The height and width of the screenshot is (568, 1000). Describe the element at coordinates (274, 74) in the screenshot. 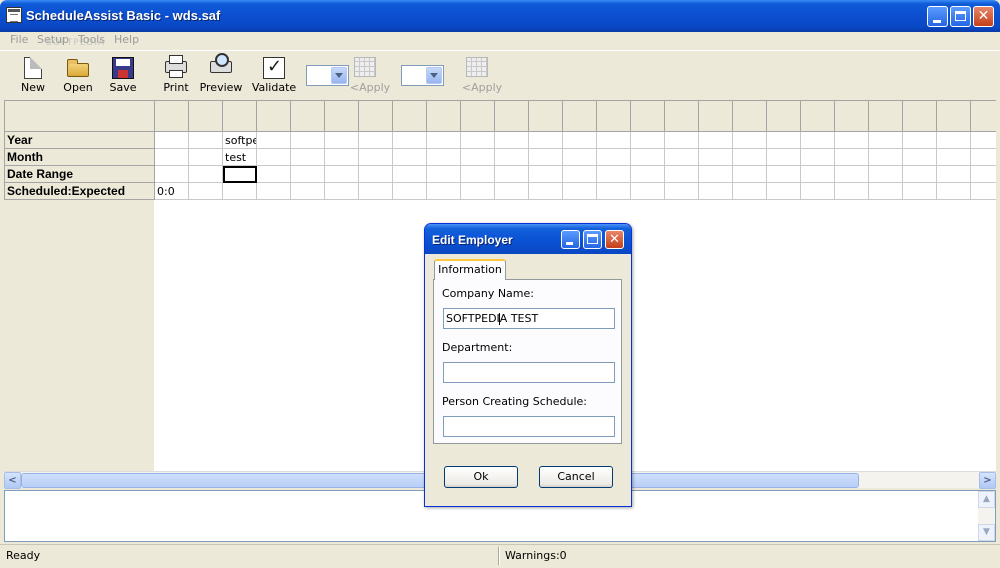

I see `validate-button: Validate` at that location.